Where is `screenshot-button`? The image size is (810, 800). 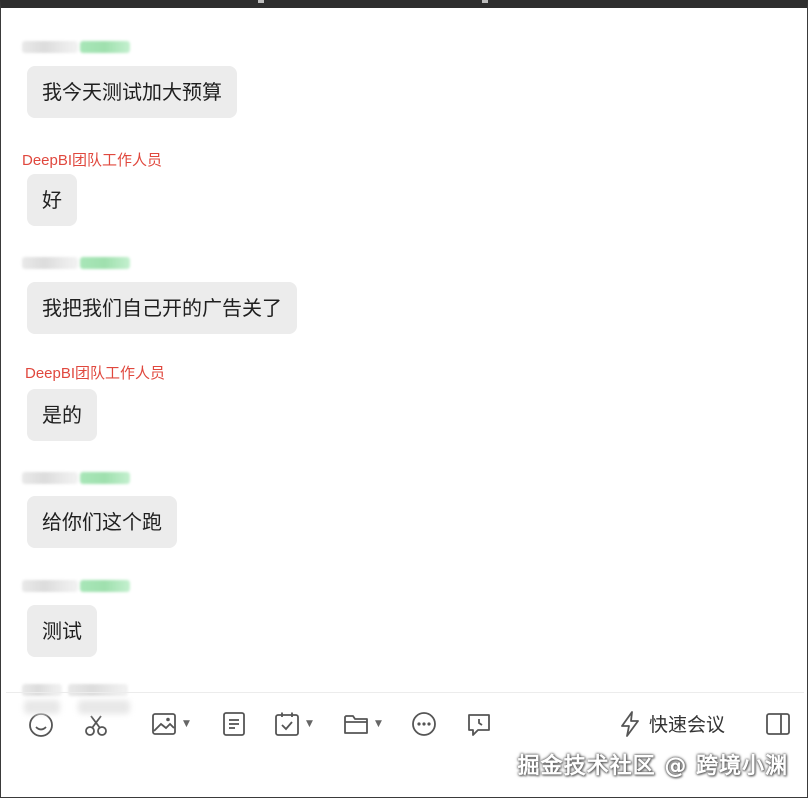
screenshot-button is located at coordinates (96, 725).